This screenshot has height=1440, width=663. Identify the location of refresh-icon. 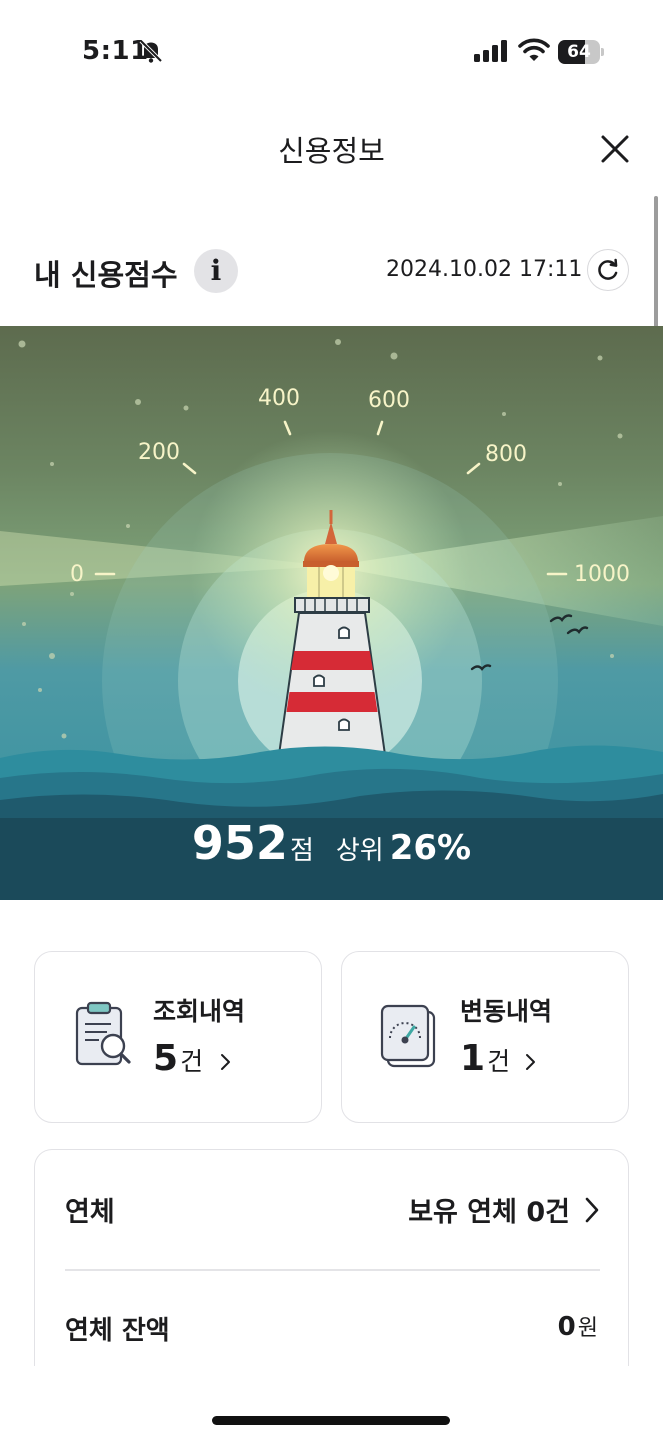
(608, 270).